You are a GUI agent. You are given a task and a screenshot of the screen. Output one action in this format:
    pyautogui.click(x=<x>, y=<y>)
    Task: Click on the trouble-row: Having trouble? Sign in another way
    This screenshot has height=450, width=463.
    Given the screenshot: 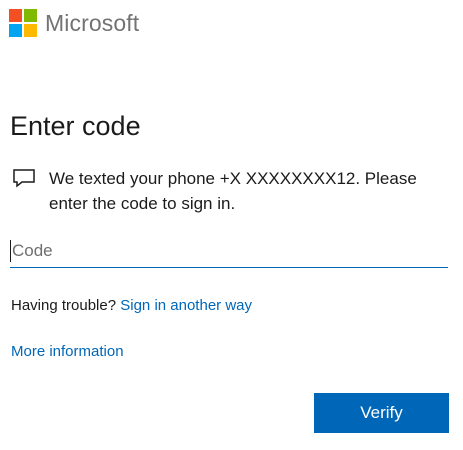 What is the action you would take?
    pyautogui.click(x=131, y=305)
    